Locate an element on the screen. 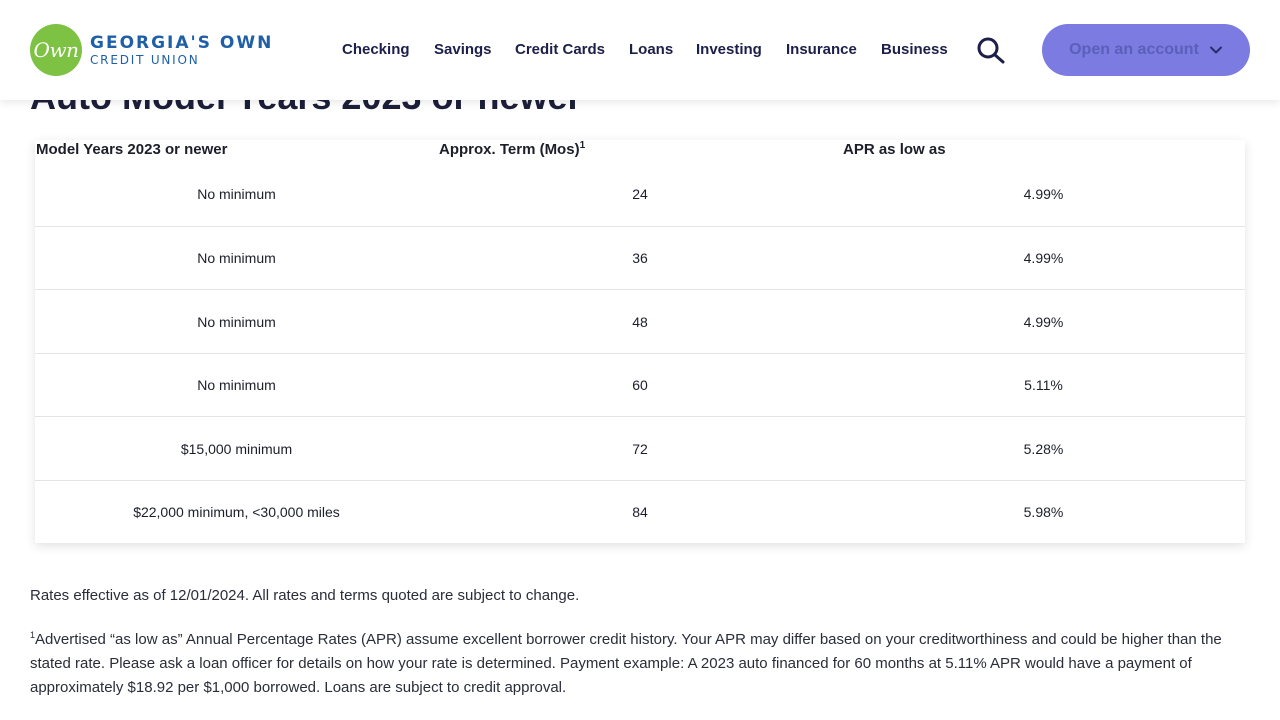 This screenshot has height=720, width=1280. search-button is located at coordinates (991, 50).